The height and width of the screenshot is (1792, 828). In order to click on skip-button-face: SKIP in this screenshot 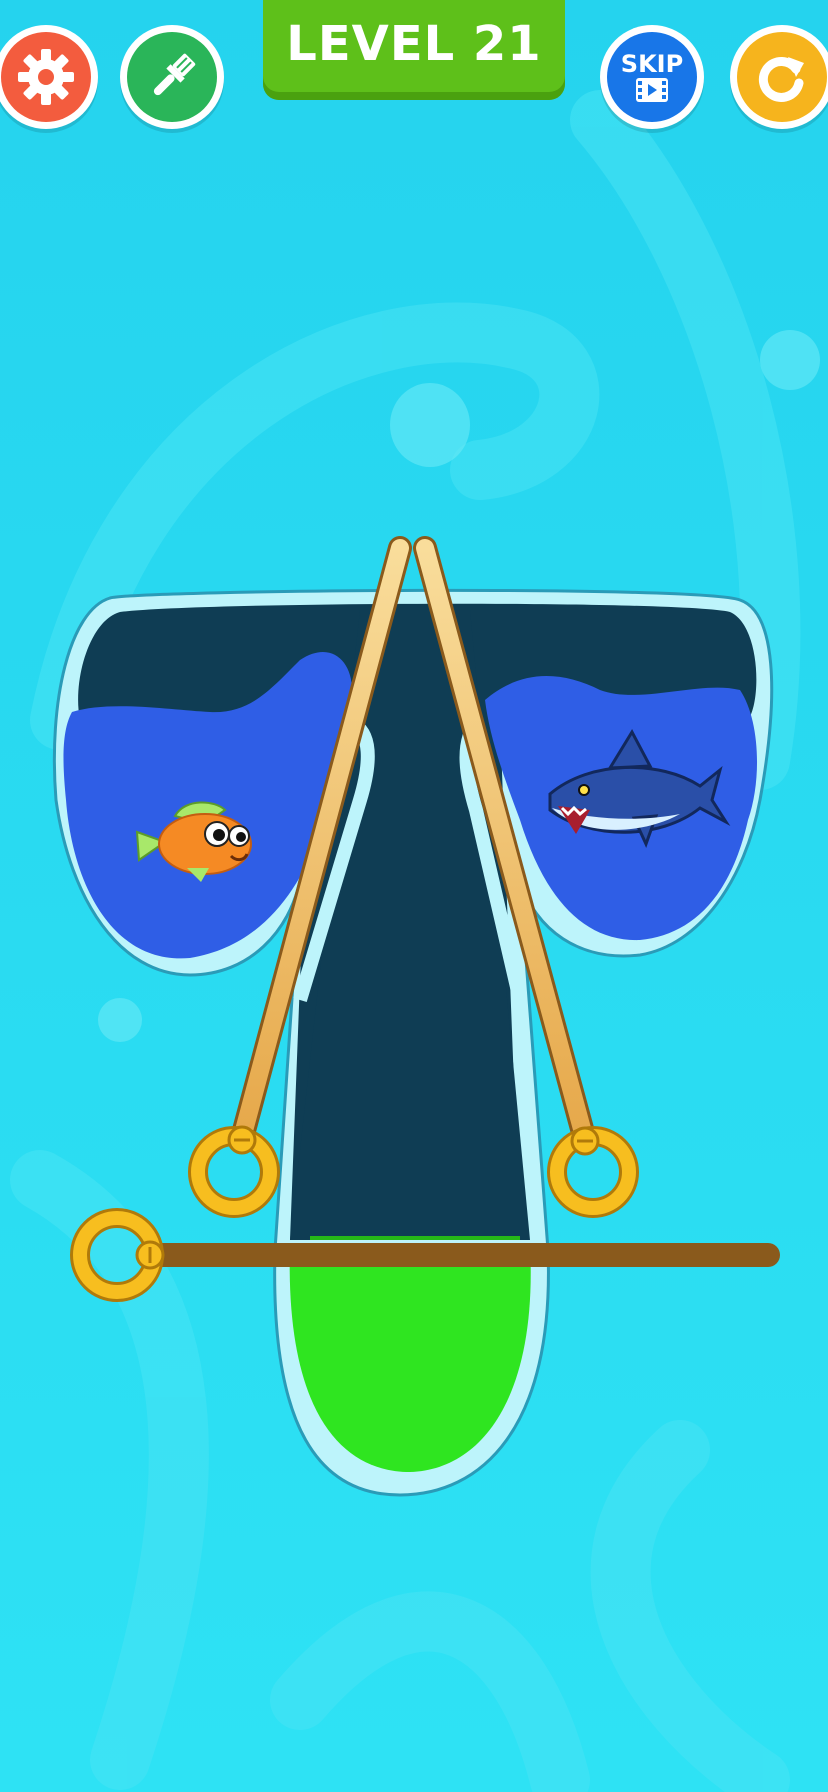, I will do `click(652, 77)`.